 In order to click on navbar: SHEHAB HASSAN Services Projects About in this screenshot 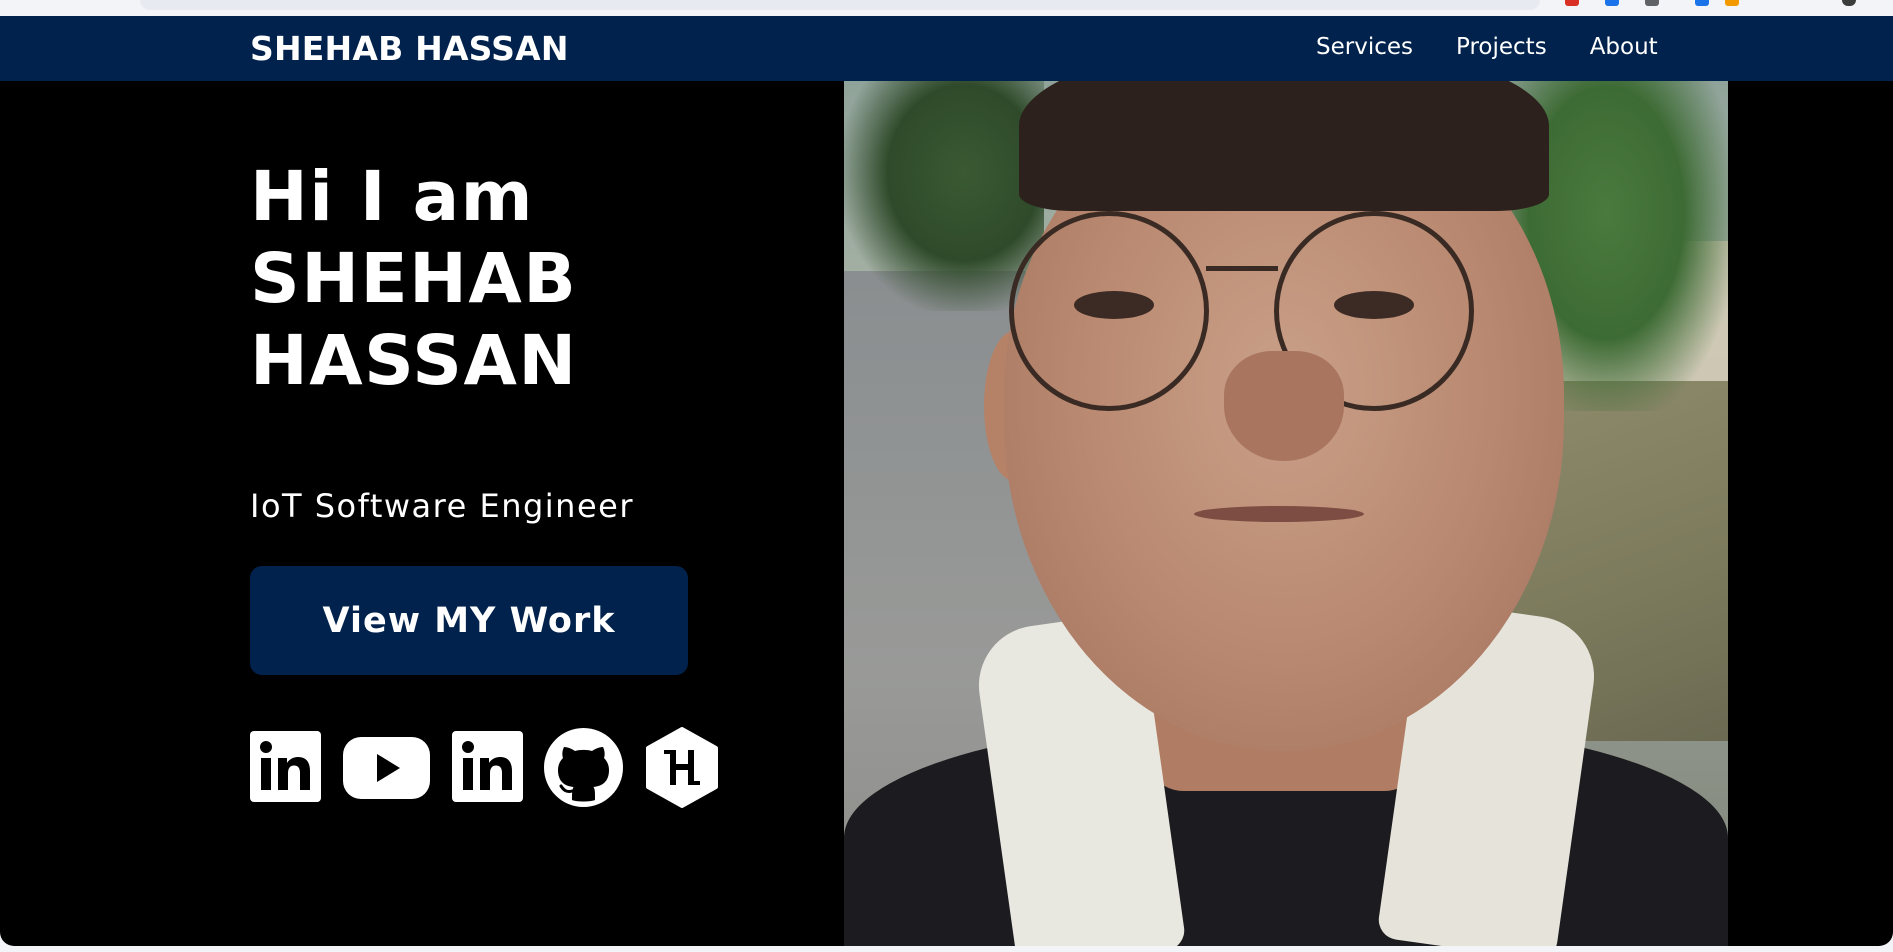, I will do `click(946, 48)`.